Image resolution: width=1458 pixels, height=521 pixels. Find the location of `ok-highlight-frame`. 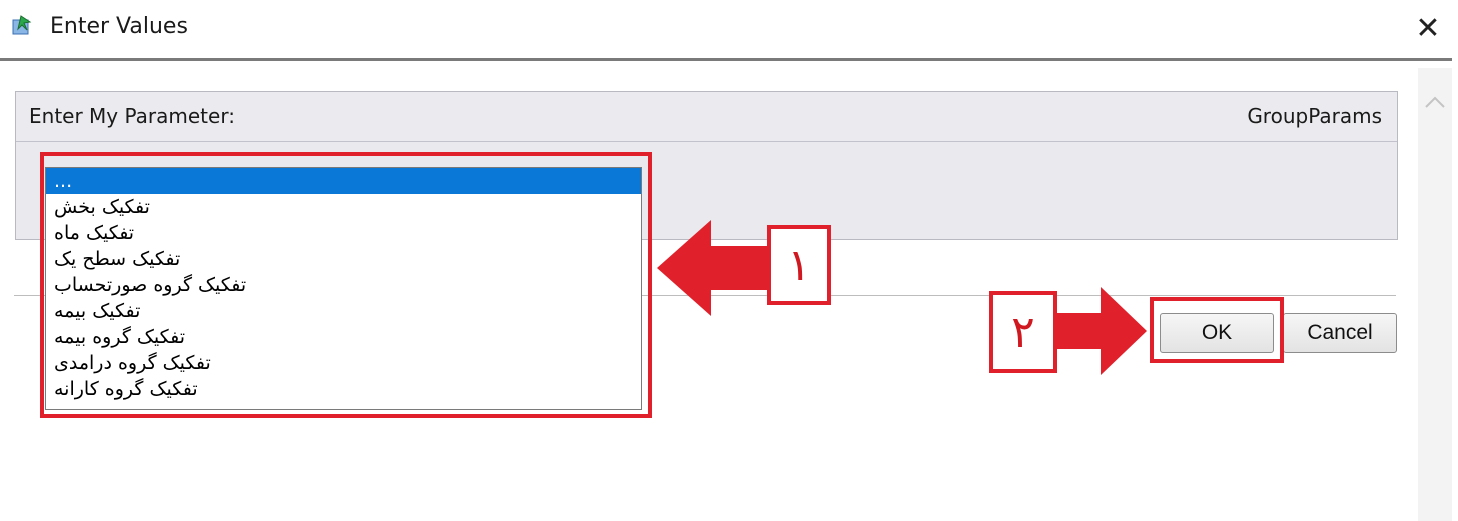

ok-highlight-frame is located at coordinates (1217, 330).